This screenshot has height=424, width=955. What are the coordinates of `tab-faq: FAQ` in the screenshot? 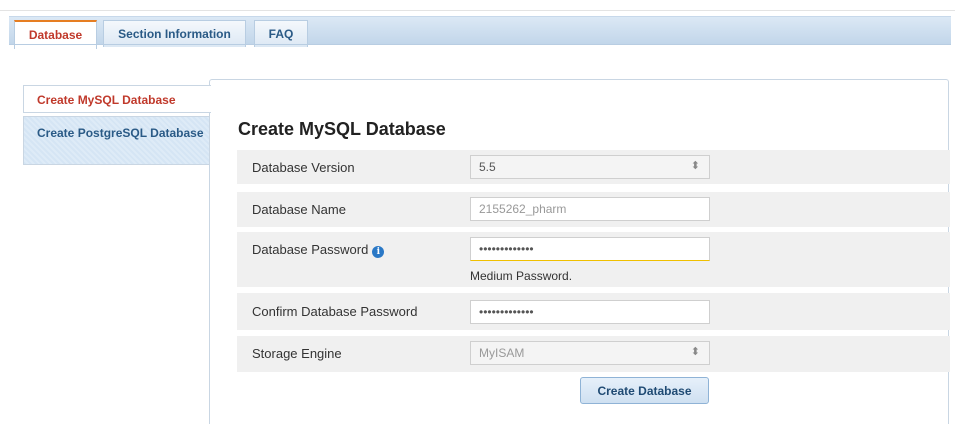 It's located at (281, 33).